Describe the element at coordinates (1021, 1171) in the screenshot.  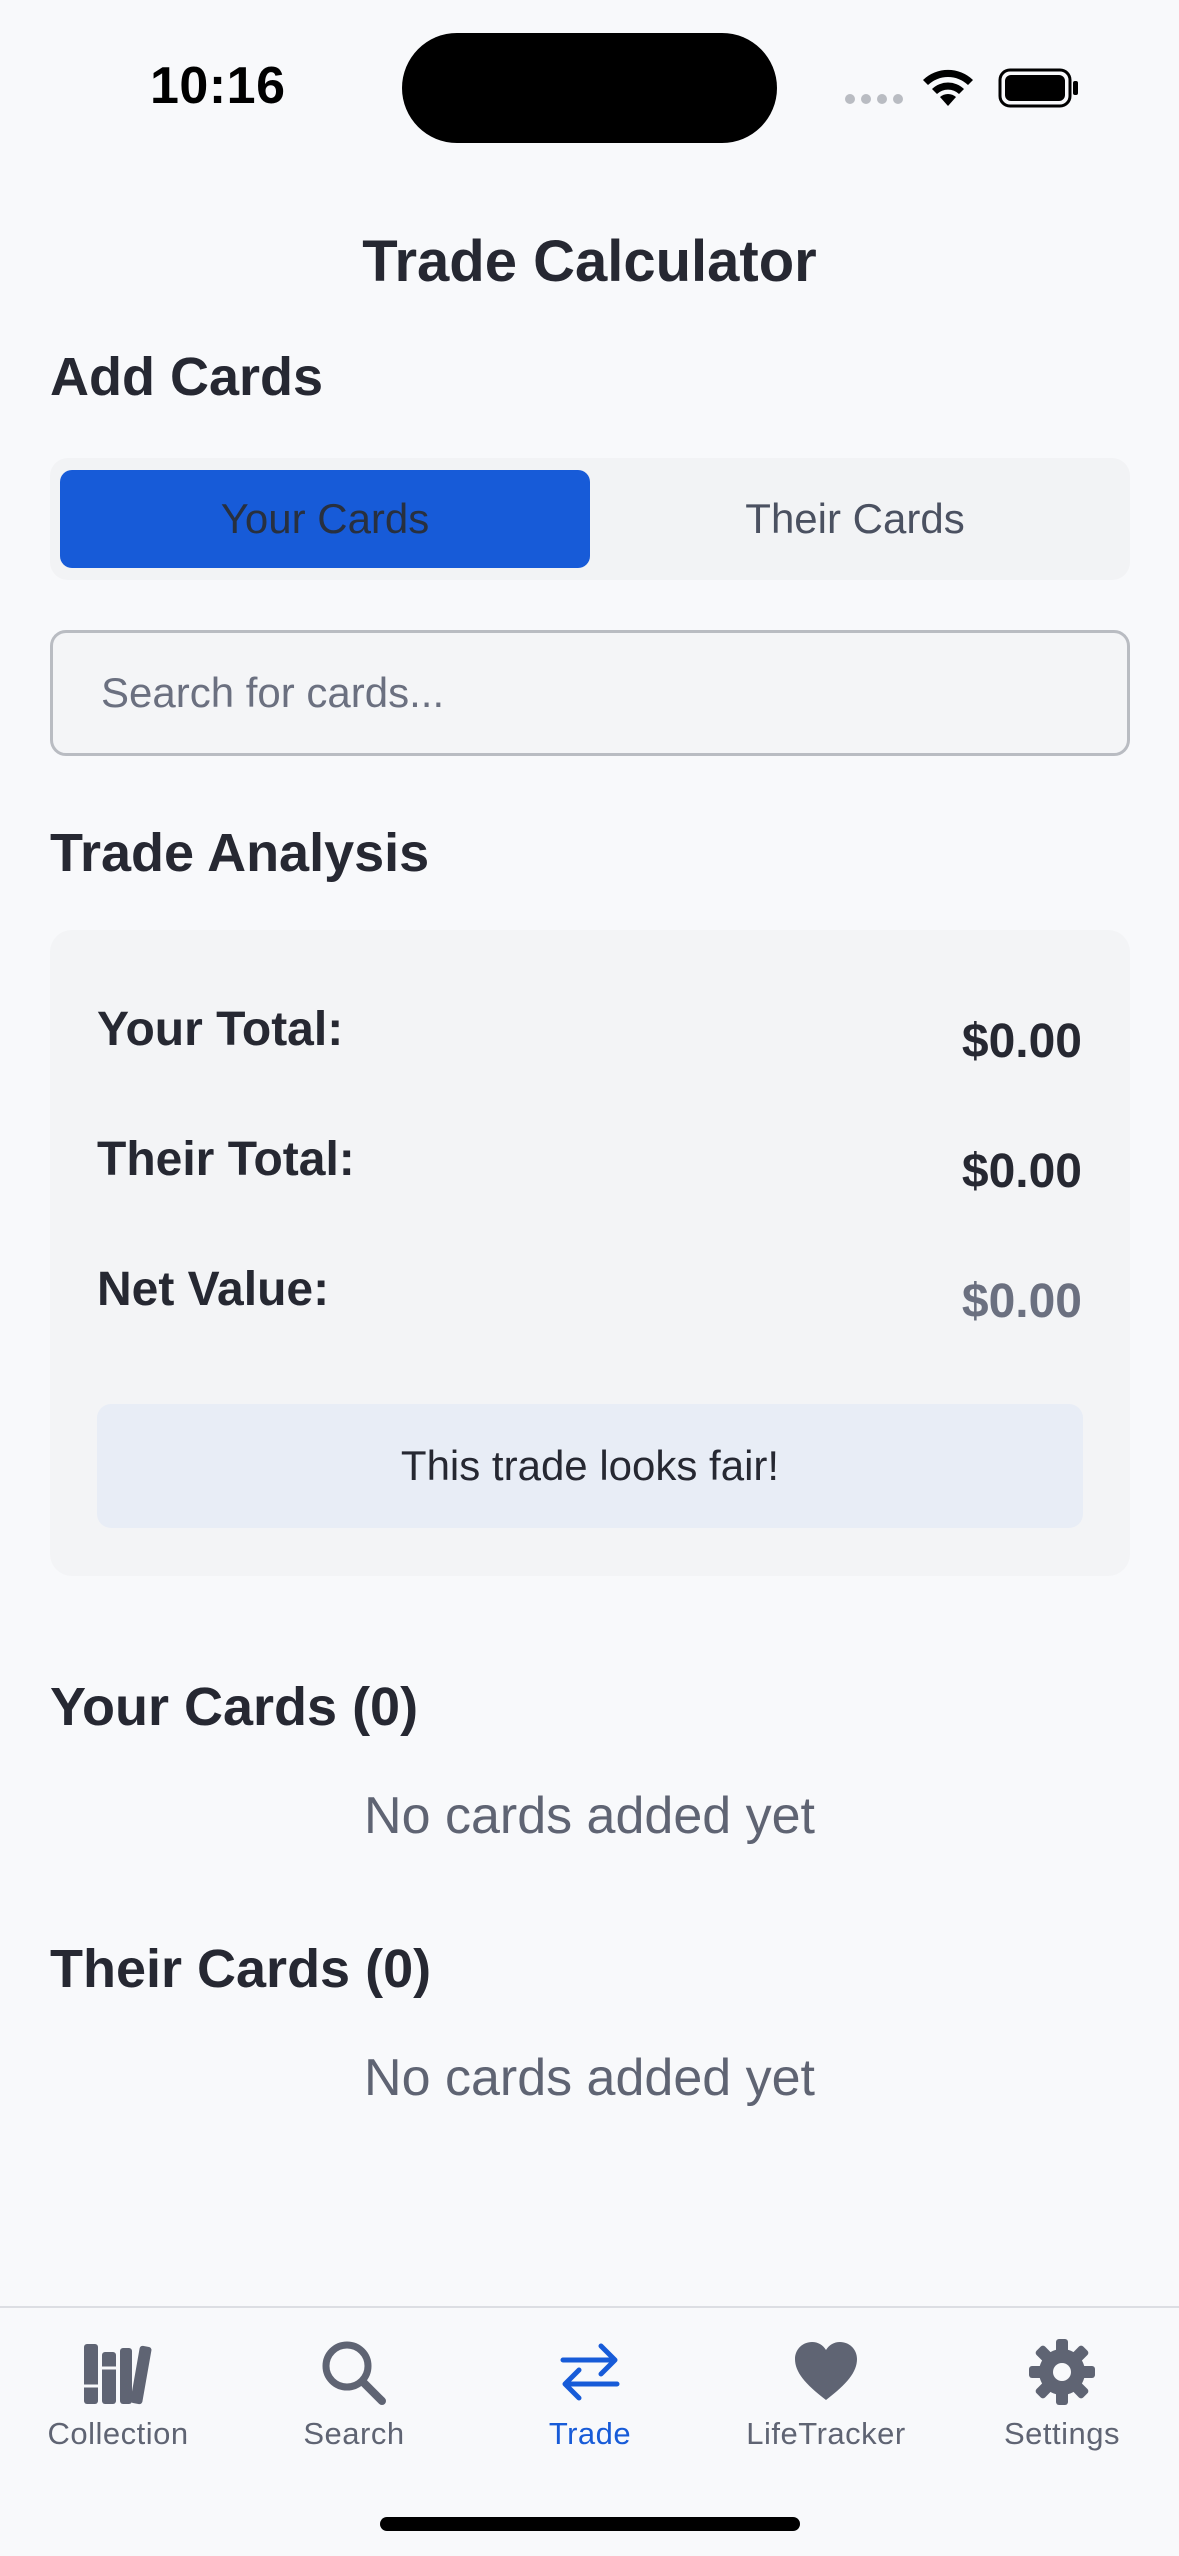
I see `their-total-value: $0.00` at that location.